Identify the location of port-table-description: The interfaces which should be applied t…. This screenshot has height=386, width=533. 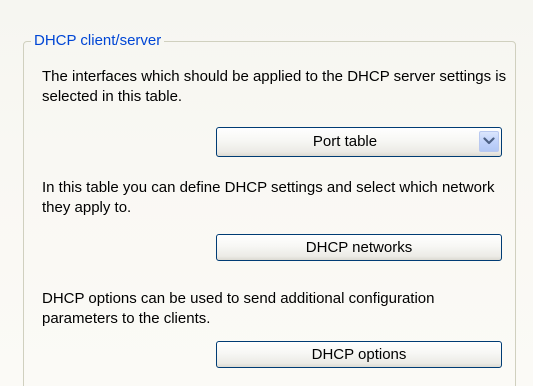
(274, 86).